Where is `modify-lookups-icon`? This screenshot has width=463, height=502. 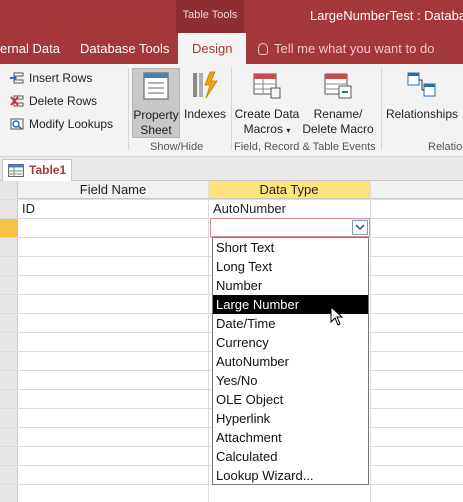
modify-lookups-icon is located at coordinates (17, 124).